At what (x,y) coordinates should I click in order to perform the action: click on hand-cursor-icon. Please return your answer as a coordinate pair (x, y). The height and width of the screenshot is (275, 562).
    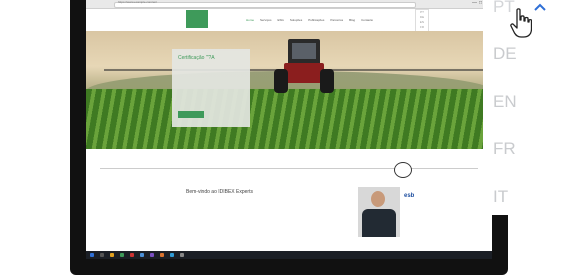
    Looking at the image, I should click on (521, 23).